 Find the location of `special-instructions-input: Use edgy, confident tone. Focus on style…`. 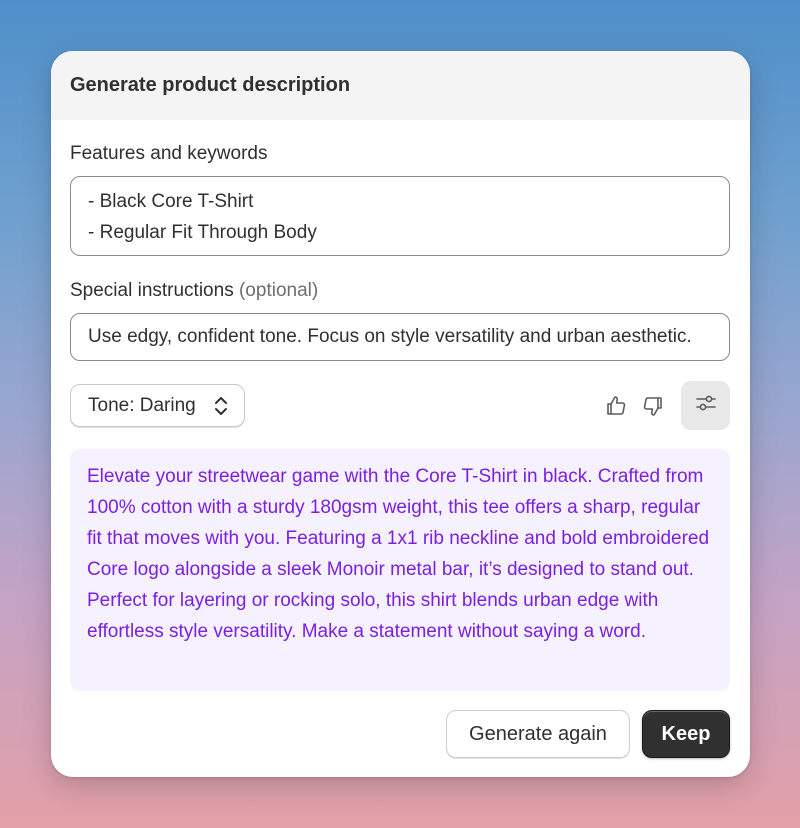

special-instructions-input: Use edgy, confident tone. Focus on style… is located at coordinates (400, 337).